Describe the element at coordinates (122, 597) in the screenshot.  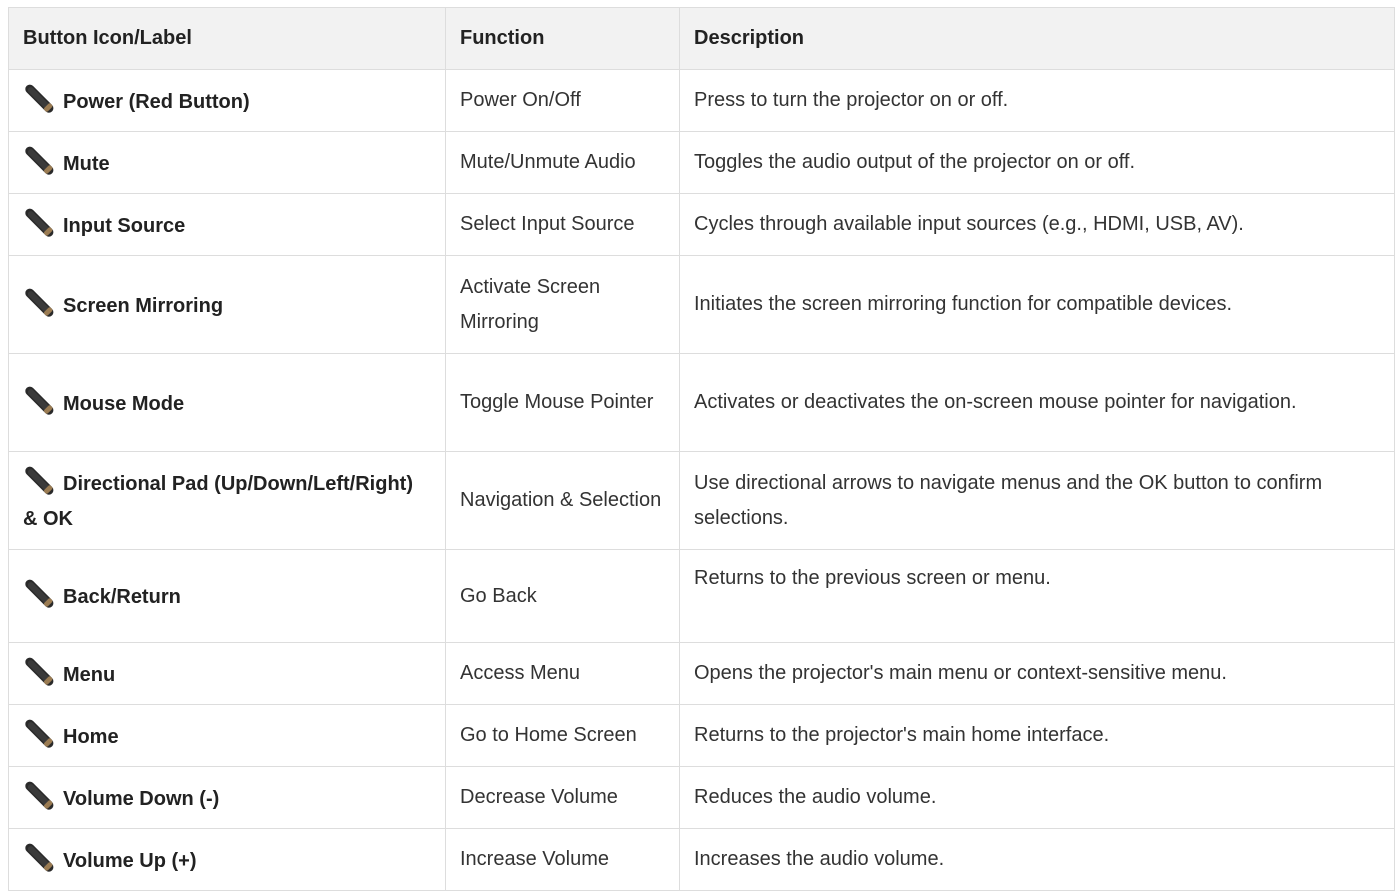
I see `button-label: Back/Return` at that location.